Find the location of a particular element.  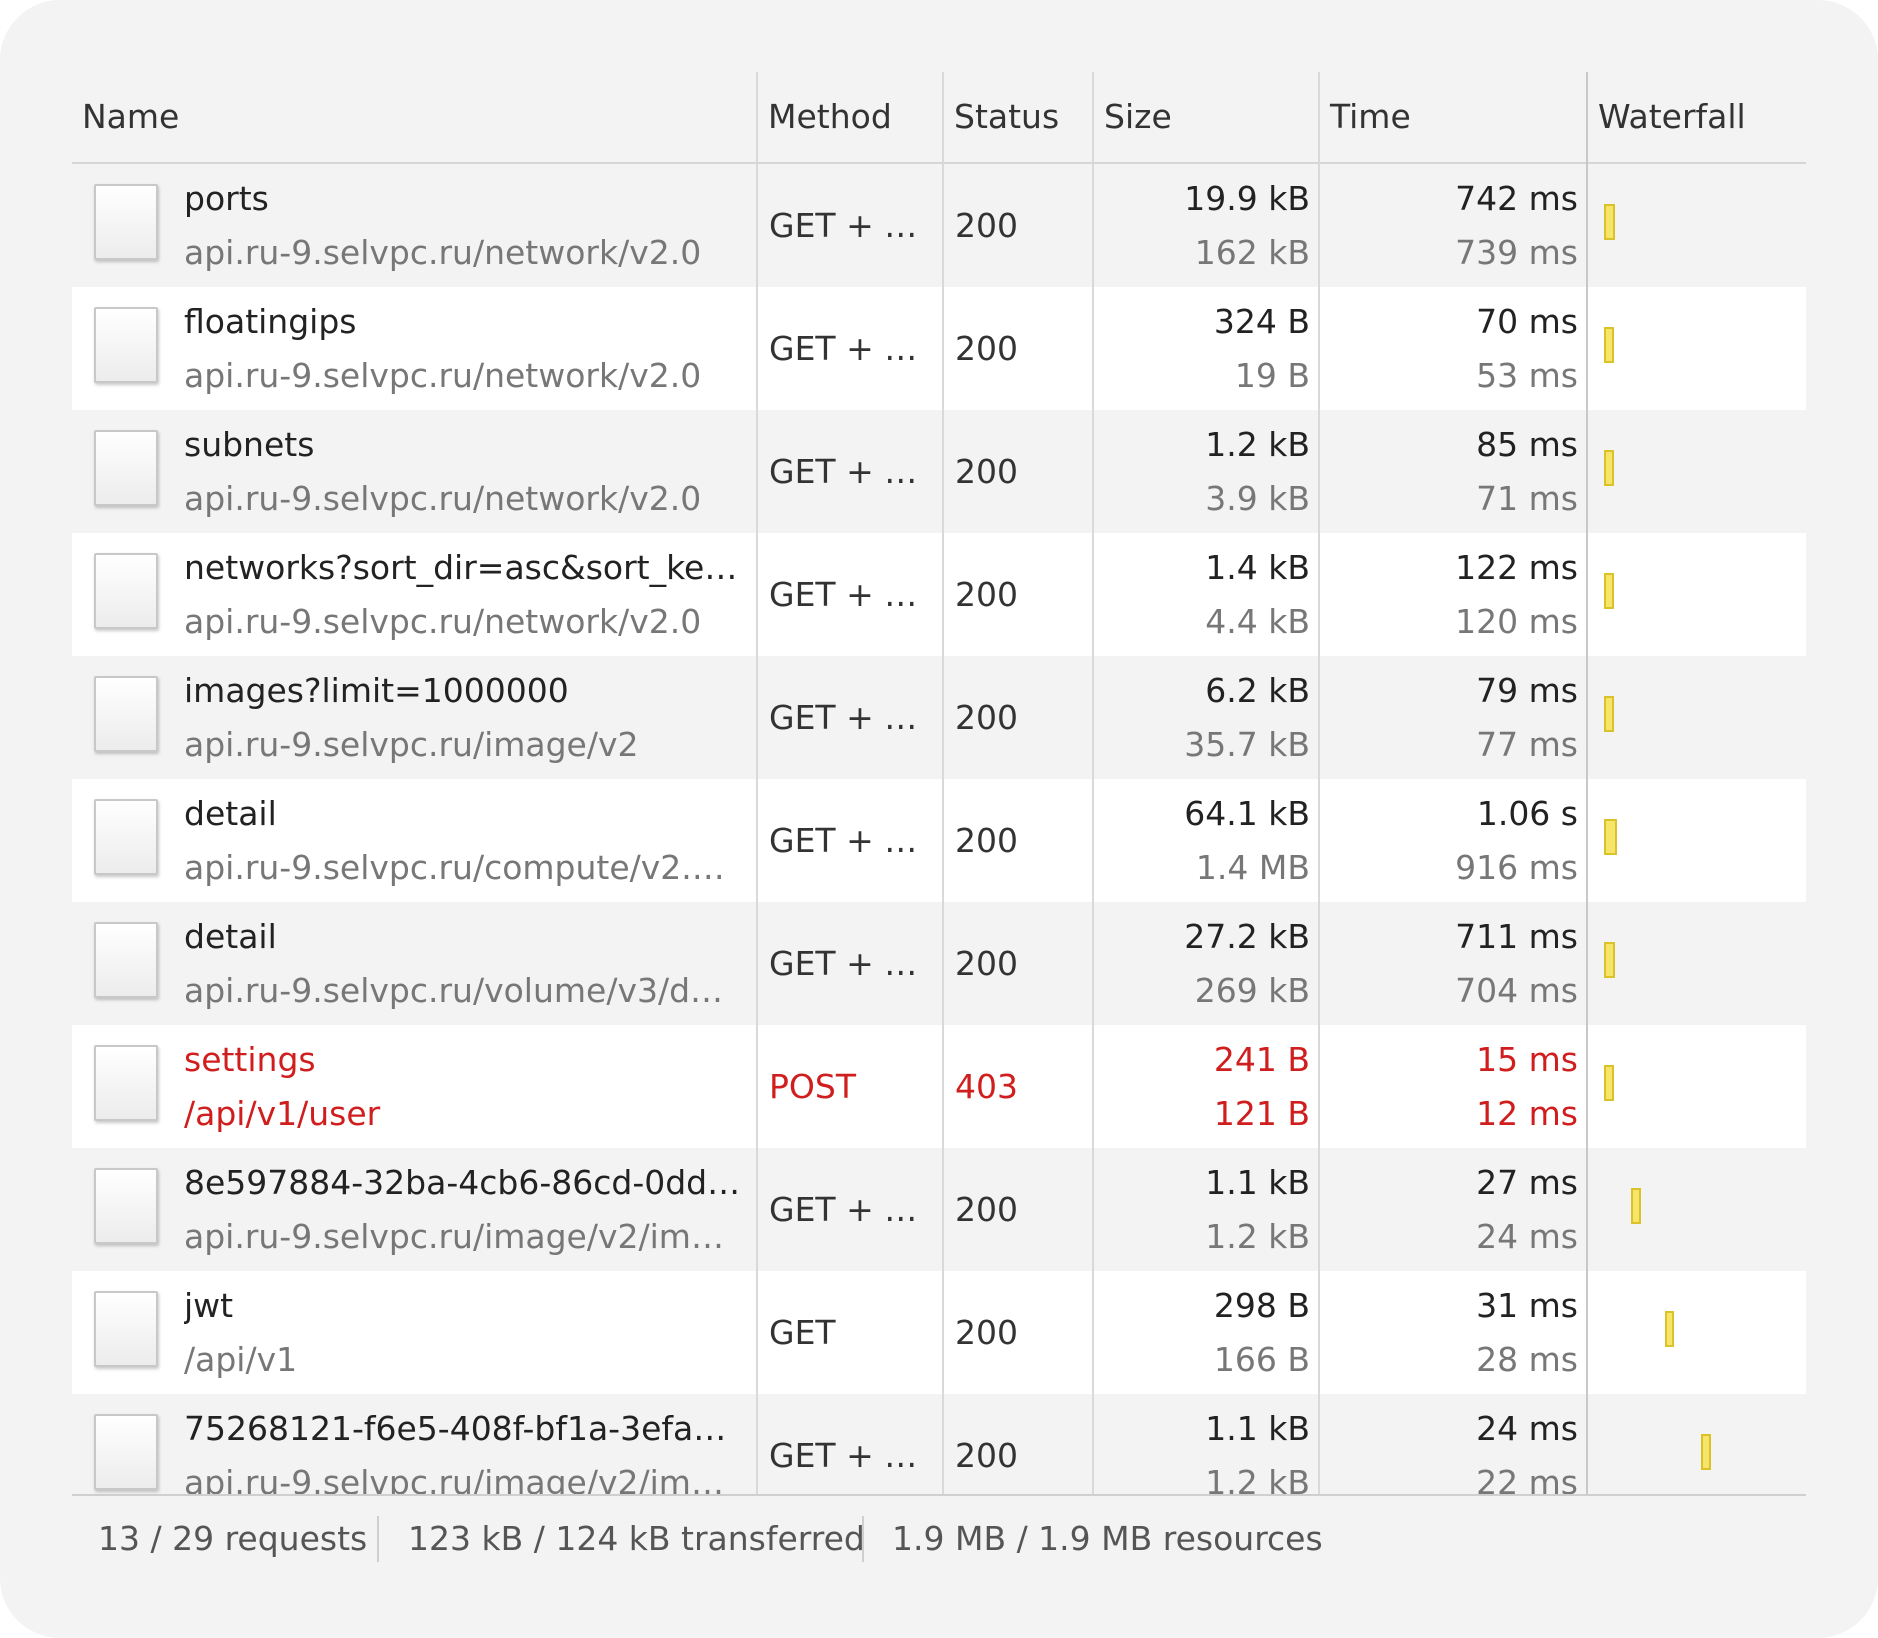

request-time: 27 ms is located at coordinates (1527, 1182).